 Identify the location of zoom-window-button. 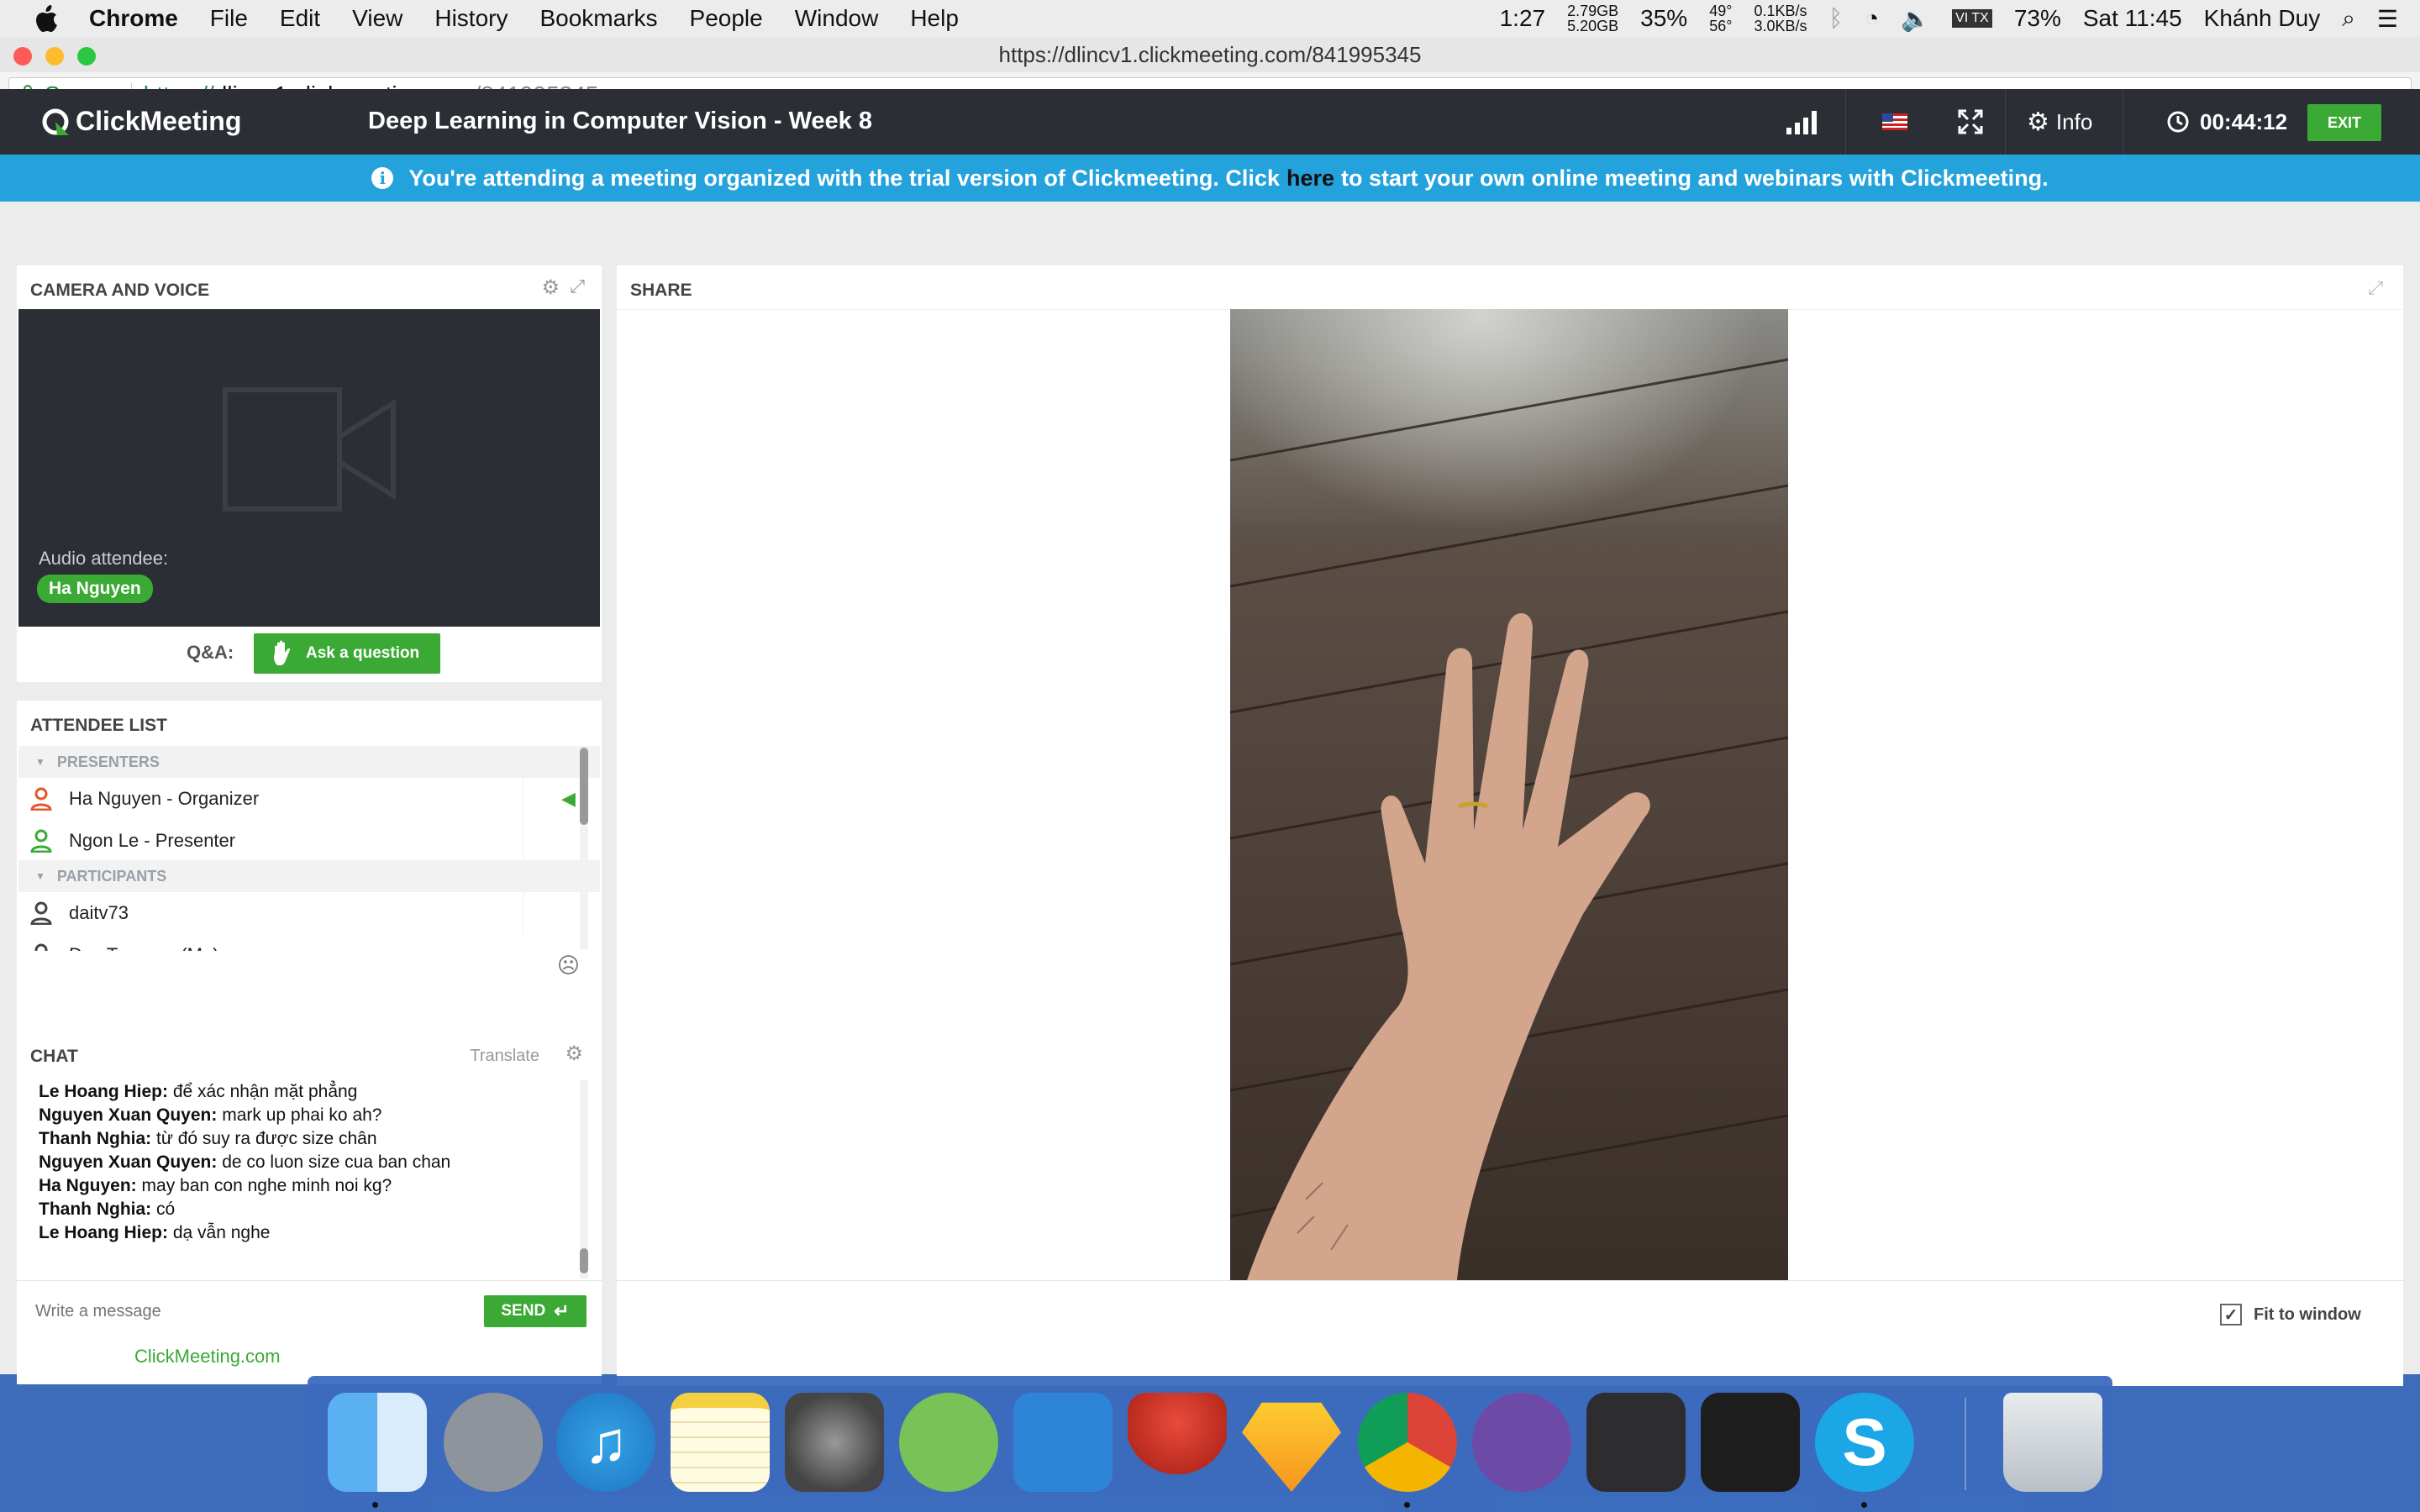
(86, 56).